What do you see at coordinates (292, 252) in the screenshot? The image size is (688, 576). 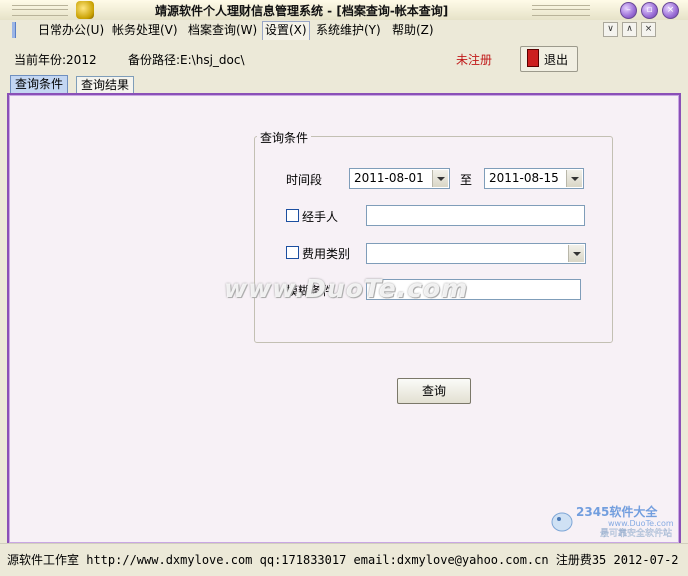 I see `expense-type-checkbox` at bounding box center [292, 252].